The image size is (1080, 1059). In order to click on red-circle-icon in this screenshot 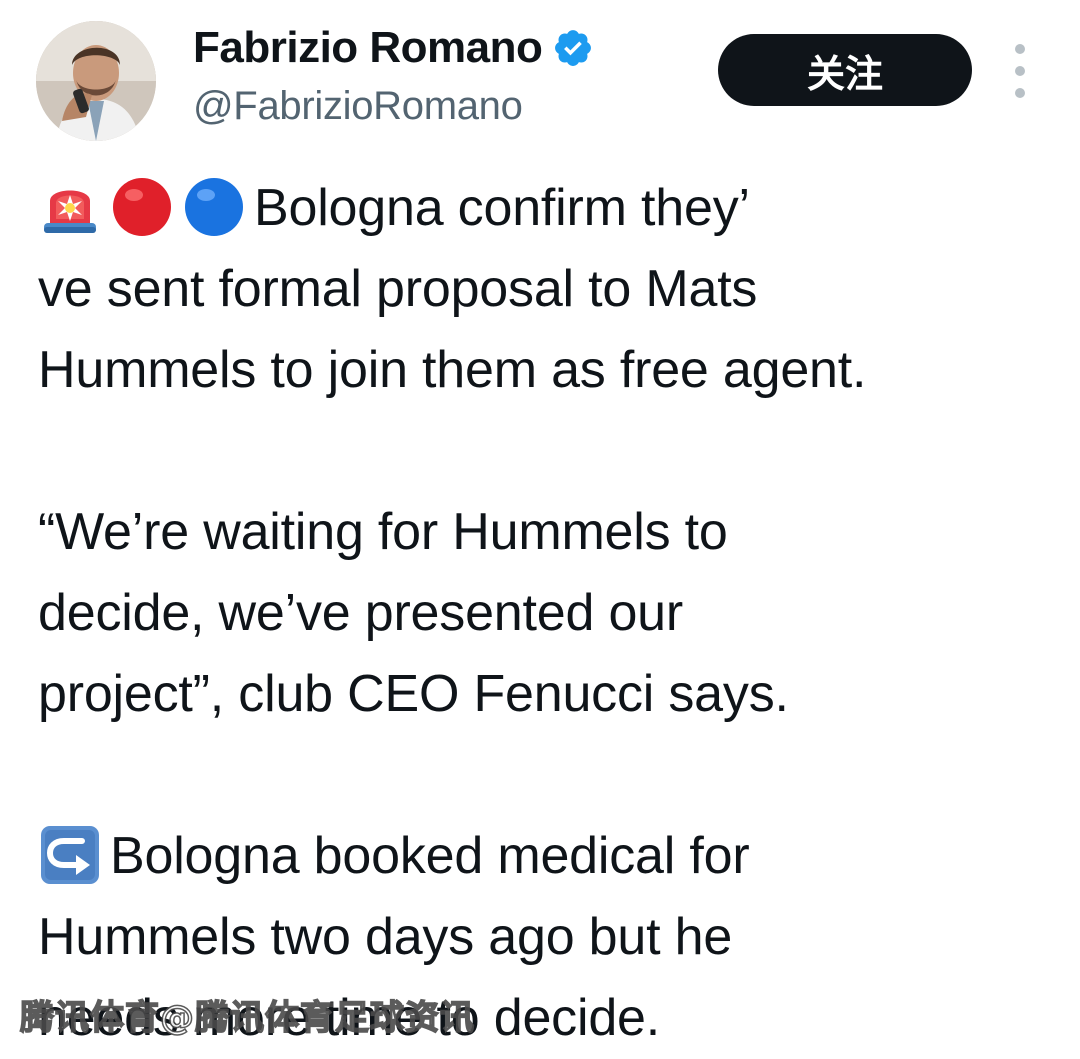, I will do `click(142, 207)`.